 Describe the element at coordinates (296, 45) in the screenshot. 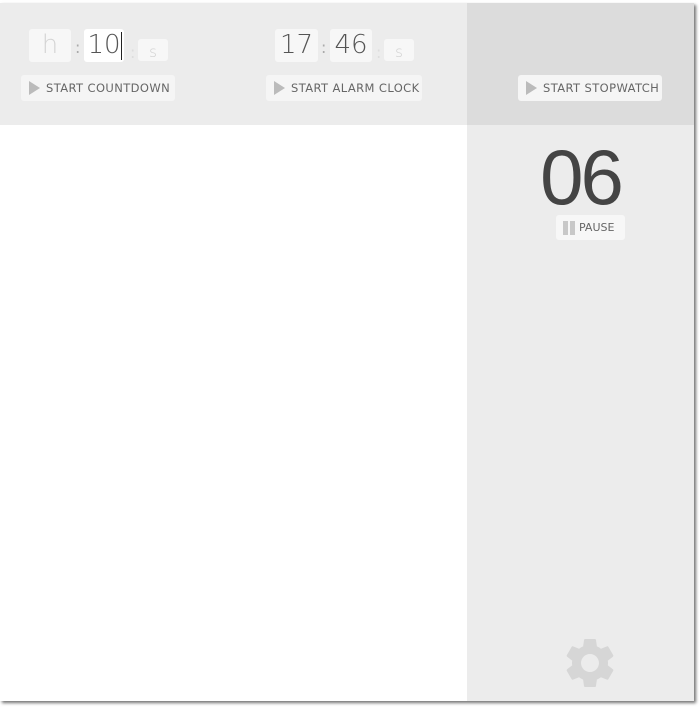

I see `alarm-hours-input: 17` at that location.